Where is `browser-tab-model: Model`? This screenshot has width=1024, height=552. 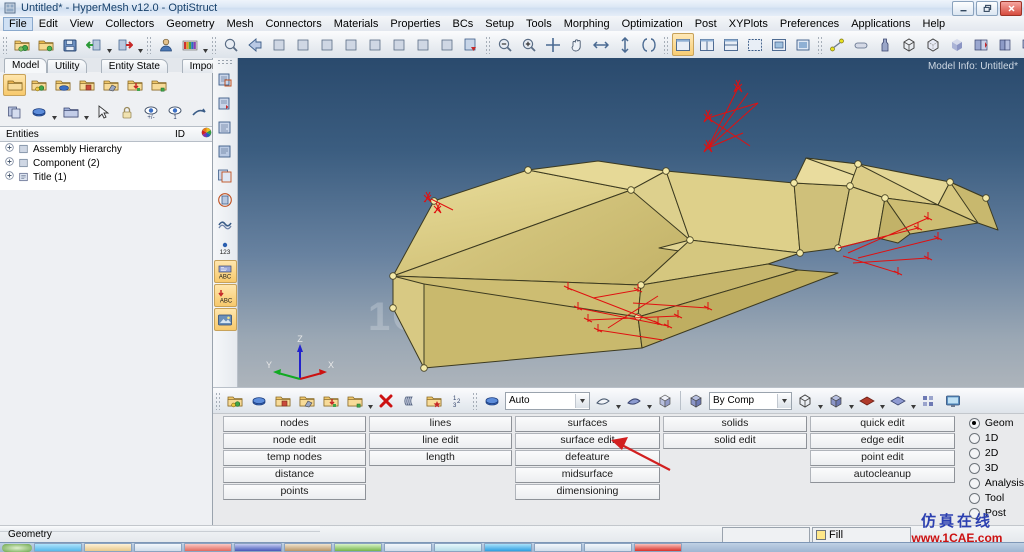 browser-tab-model: Model is located at coordinates (26, 65).